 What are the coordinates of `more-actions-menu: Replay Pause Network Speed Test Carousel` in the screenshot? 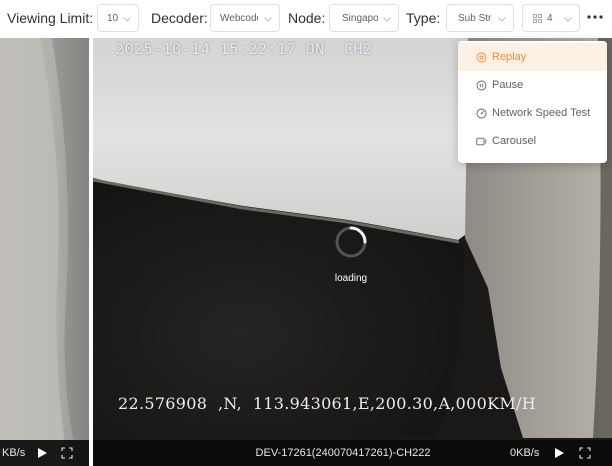 It's located at (532, 102).